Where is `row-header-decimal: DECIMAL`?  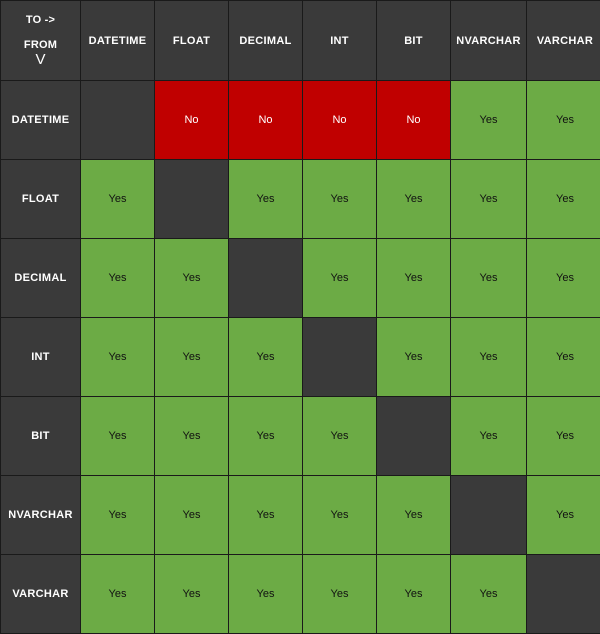
row-header-decimal: DECIMAL is located at coordinates (41, 278).